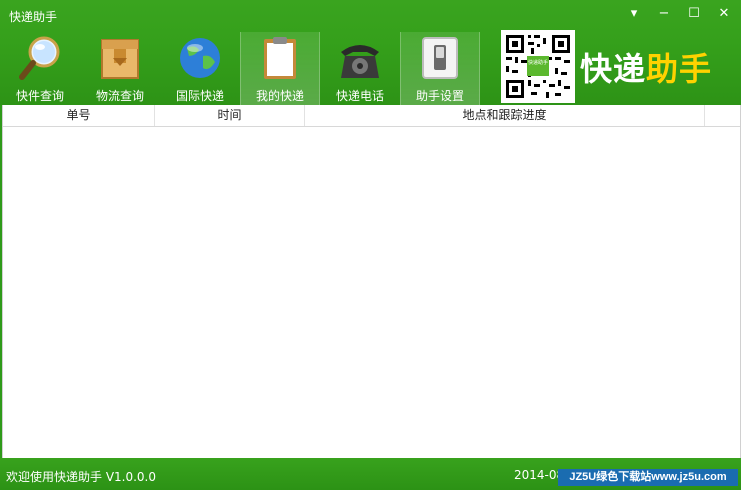 The image size is (741, 490). I want to click on column-header-tracking-number: 单号, so click(79, 115).